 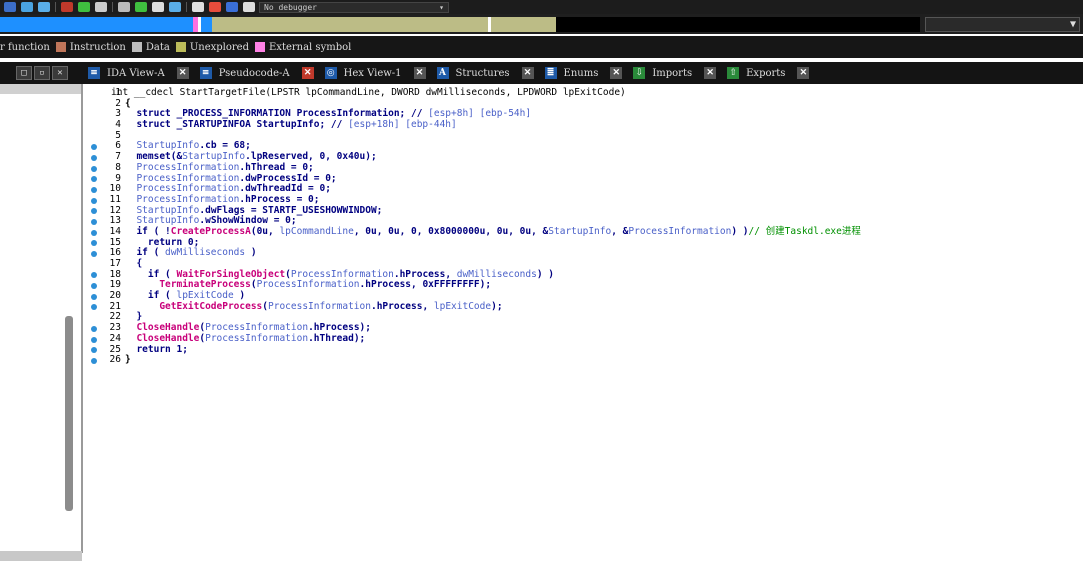 I want to click on tab-ida-view-a: ≡ IDA View-A ✕, so click(x=138, y=73).